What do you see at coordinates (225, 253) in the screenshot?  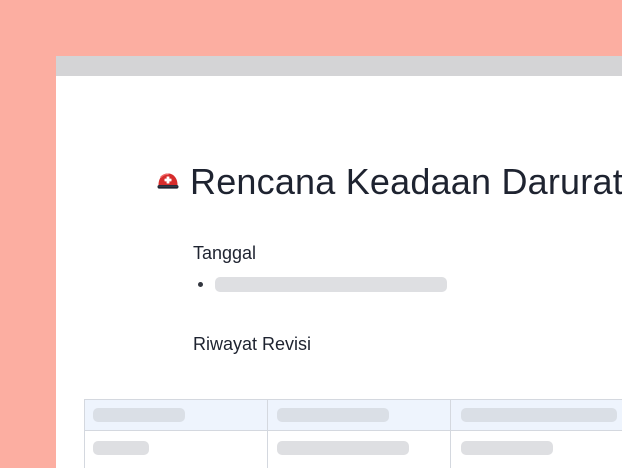 I see `section-heading-tanggal: Tanggal` at bounding box center [225, 253].